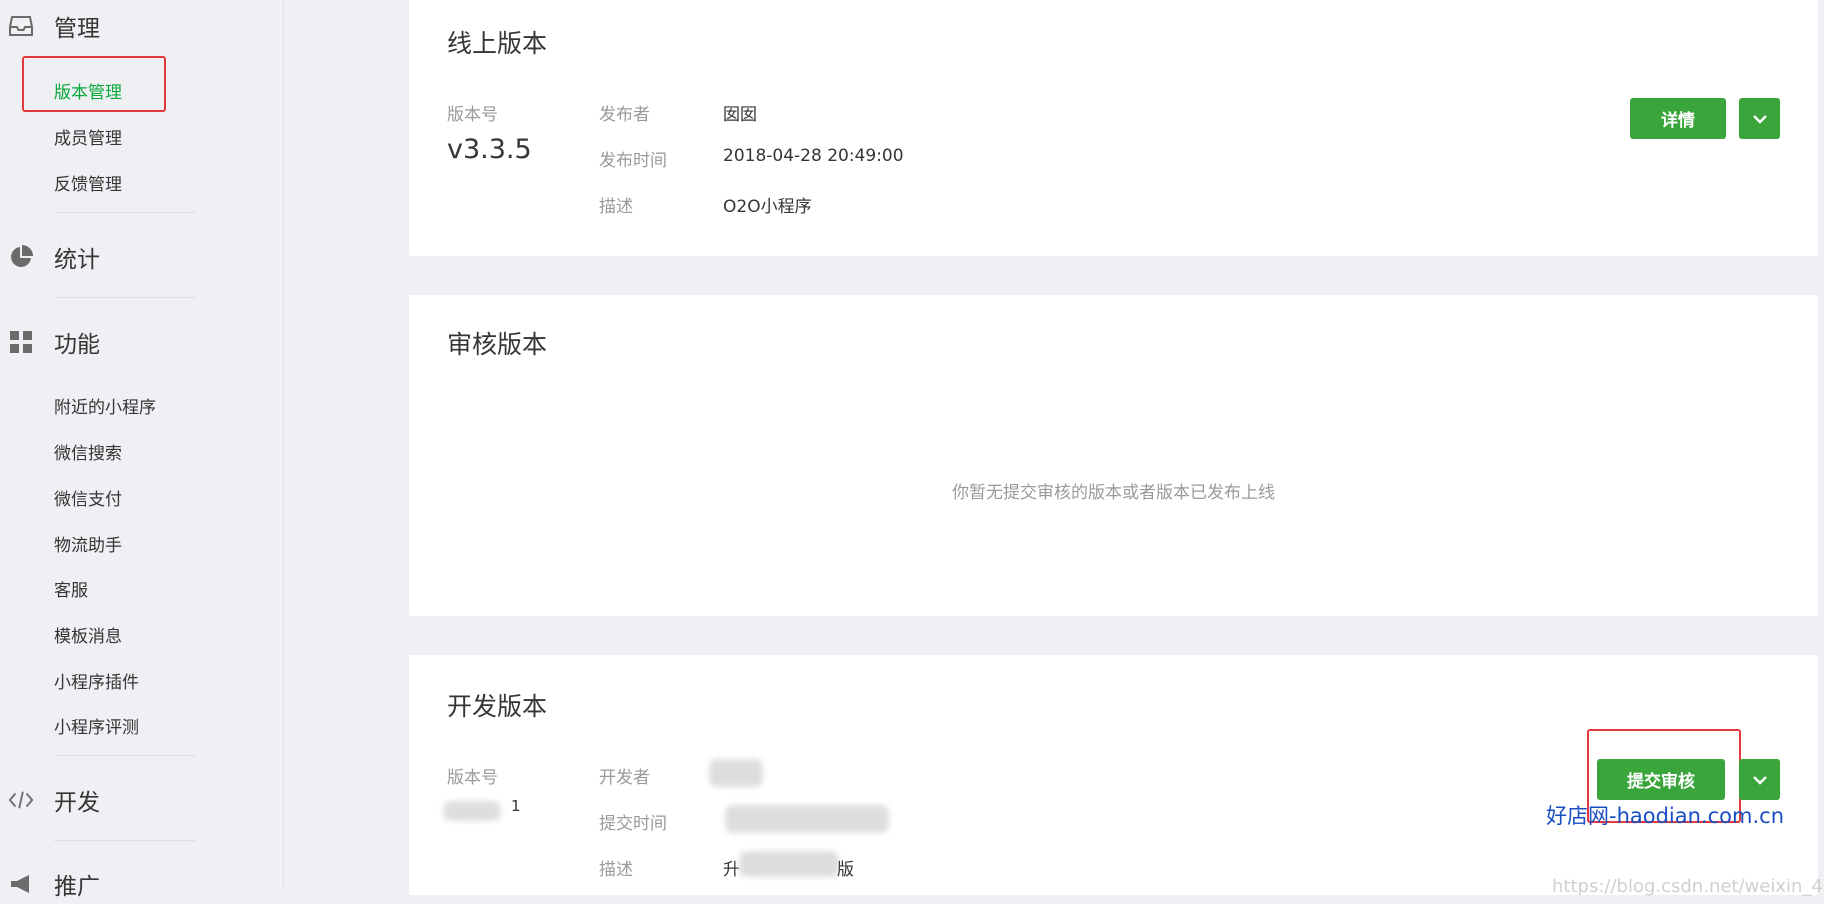 The height and width of the screenshot is (904, 1824). What do you see at coordinates (88, 90) in the screenshot?
I see `sidebar-item-version-manage: 版本管理` at bounding box center [88, 90].